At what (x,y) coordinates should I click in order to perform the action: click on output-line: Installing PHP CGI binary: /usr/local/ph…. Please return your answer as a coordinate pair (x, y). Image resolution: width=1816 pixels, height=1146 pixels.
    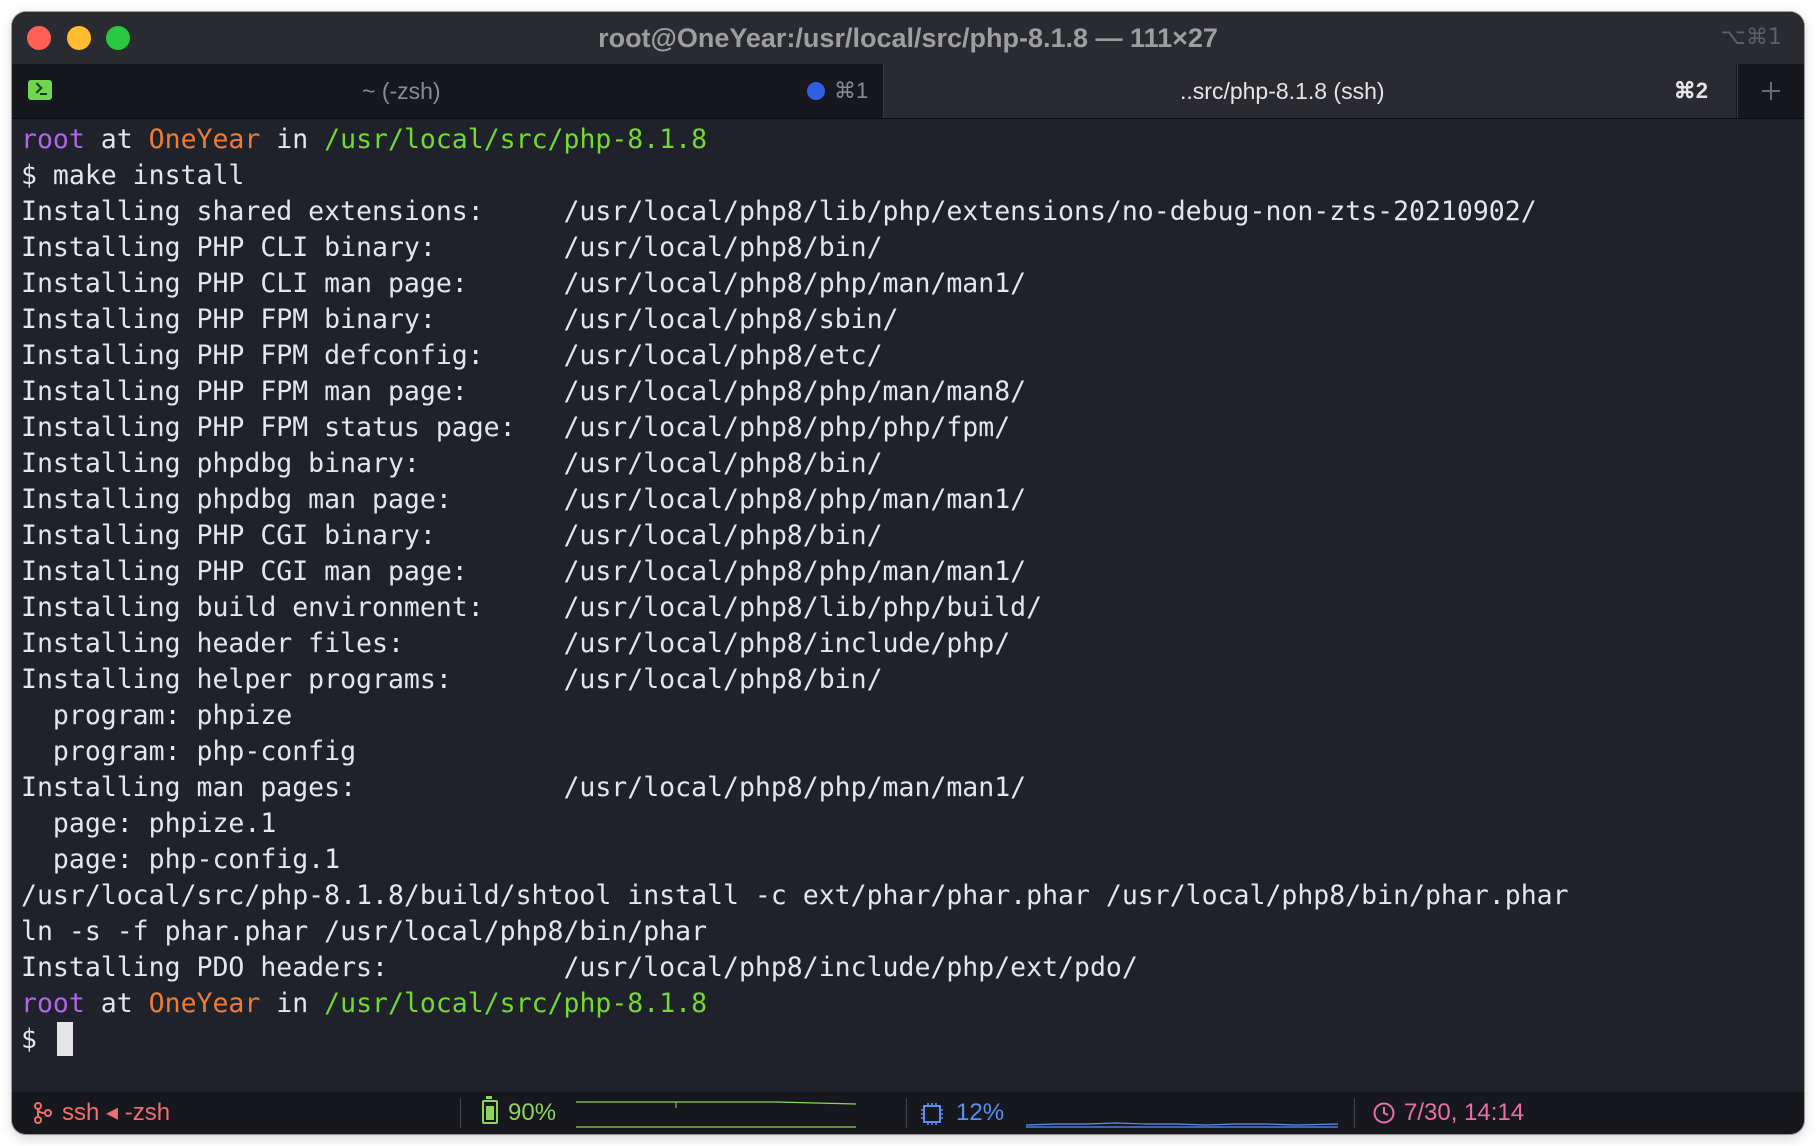
    Looking at the image, I should click on (452, 535).